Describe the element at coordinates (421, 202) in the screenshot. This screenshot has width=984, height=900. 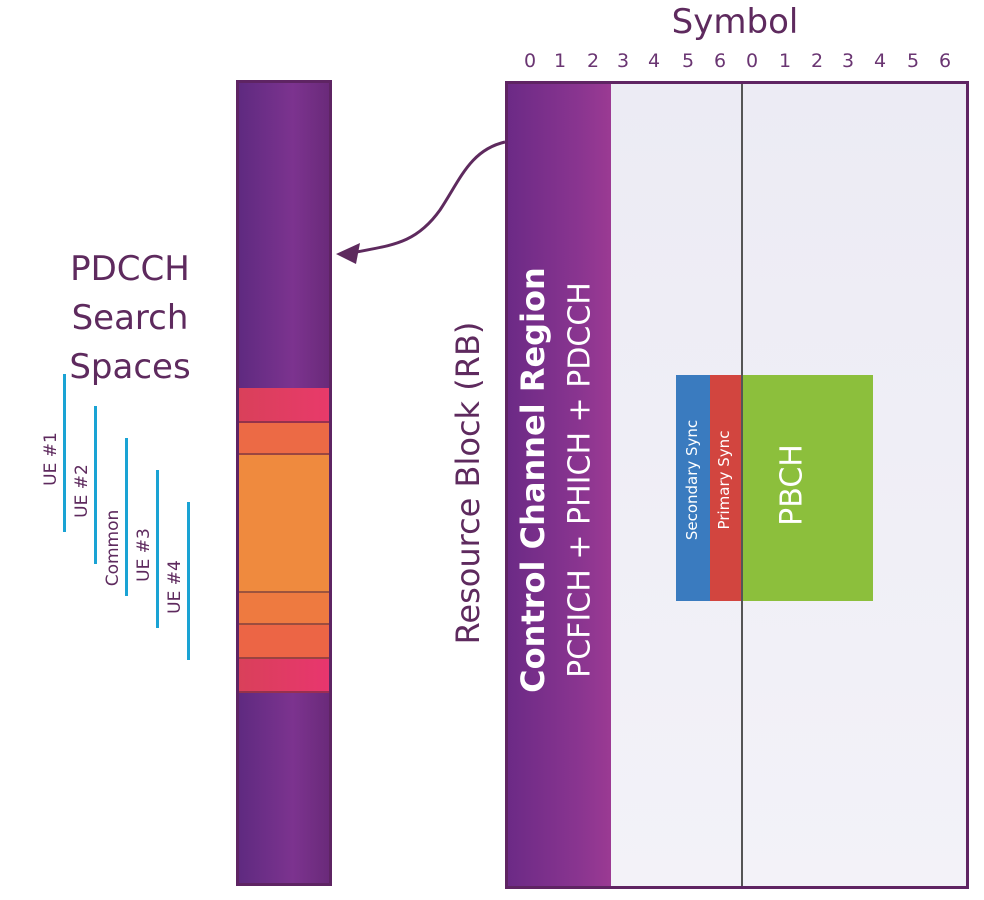
I see `zoom-arrow` at that location.